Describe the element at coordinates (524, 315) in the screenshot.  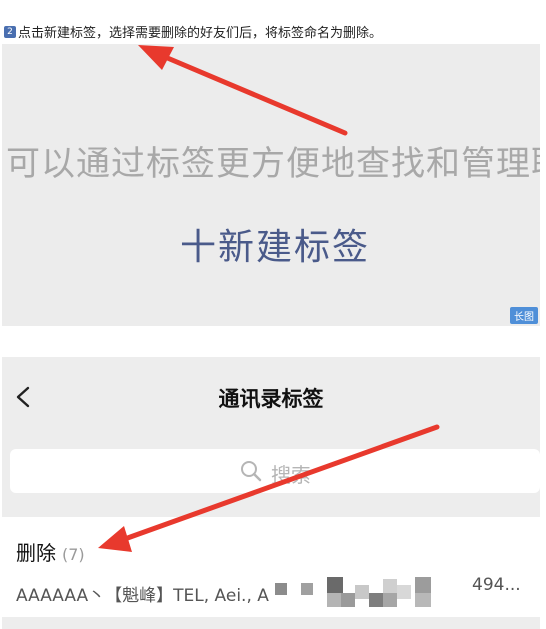
I see `long-image-badge: 长图` at that location.